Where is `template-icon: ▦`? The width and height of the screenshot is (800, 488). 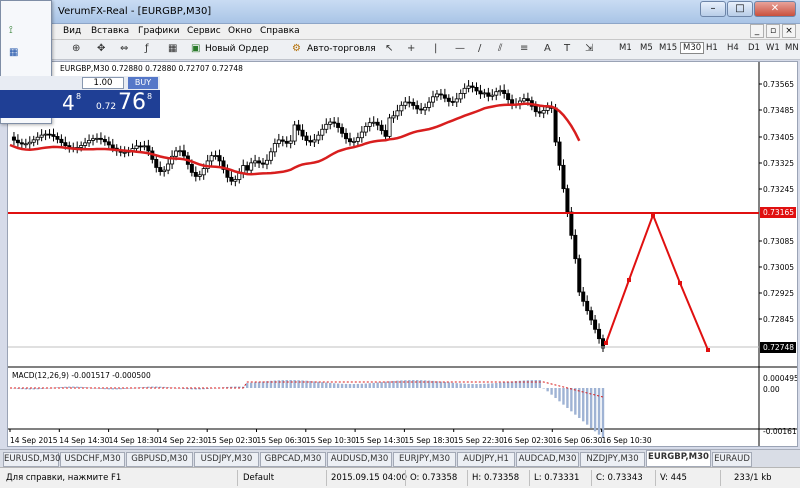 template-icon: ▦ is located at coordinates (172, 48).